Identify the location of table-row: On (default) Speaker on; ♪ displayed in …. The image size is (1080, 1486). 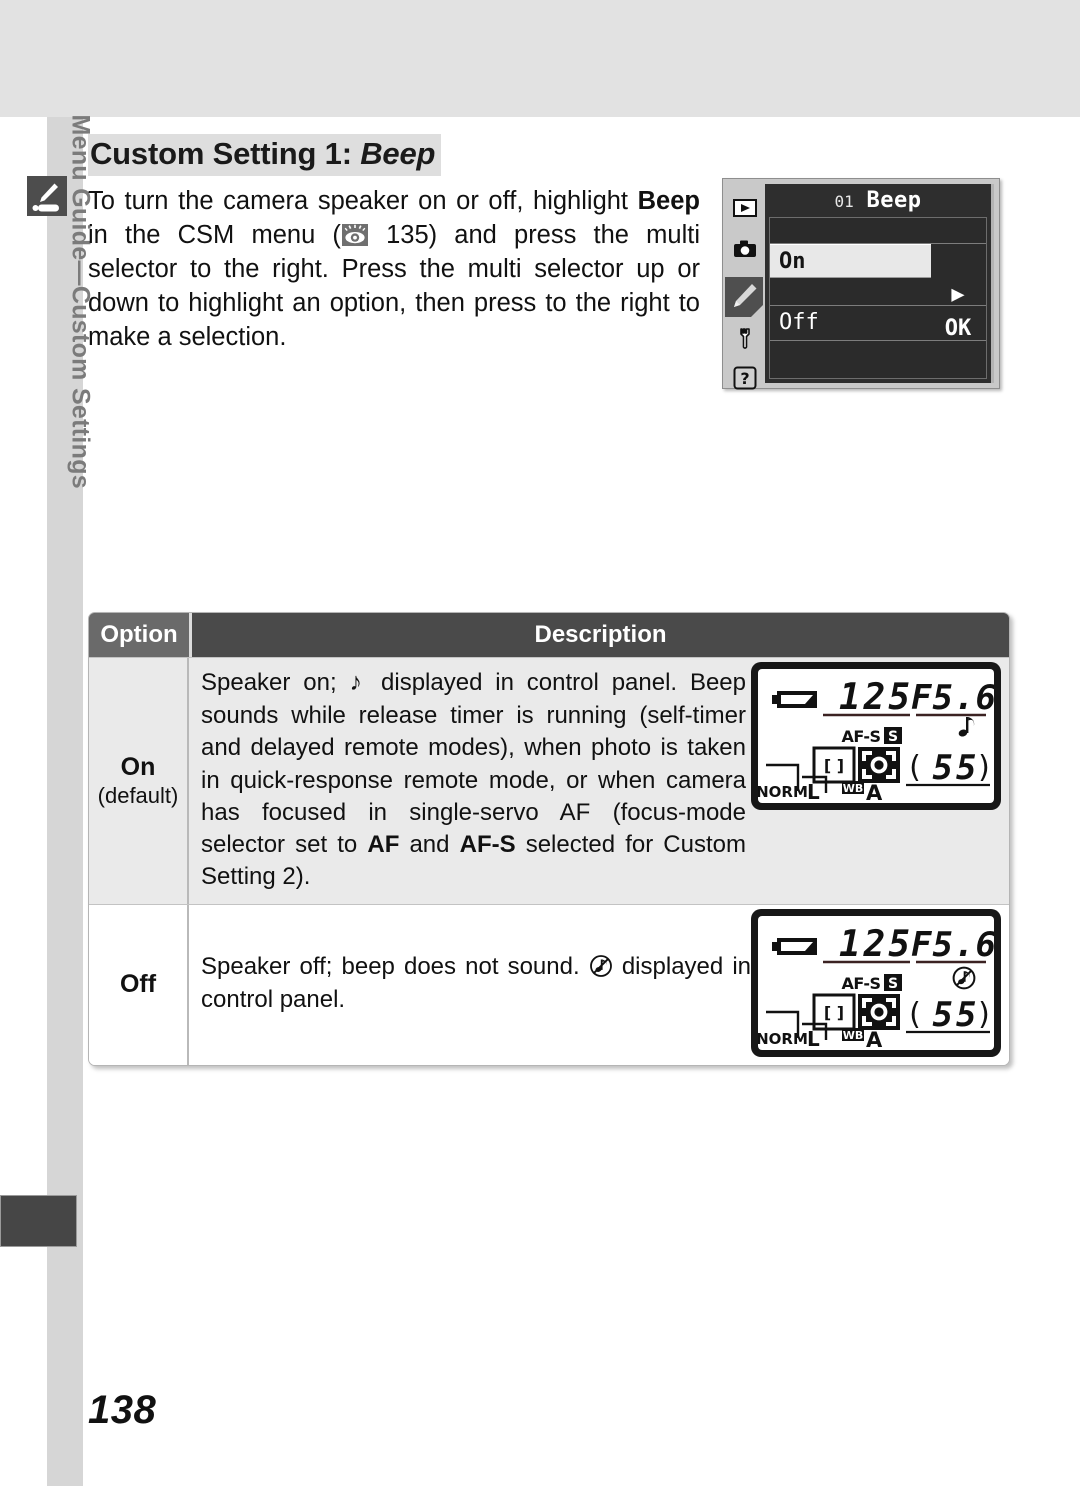
(549, 780).